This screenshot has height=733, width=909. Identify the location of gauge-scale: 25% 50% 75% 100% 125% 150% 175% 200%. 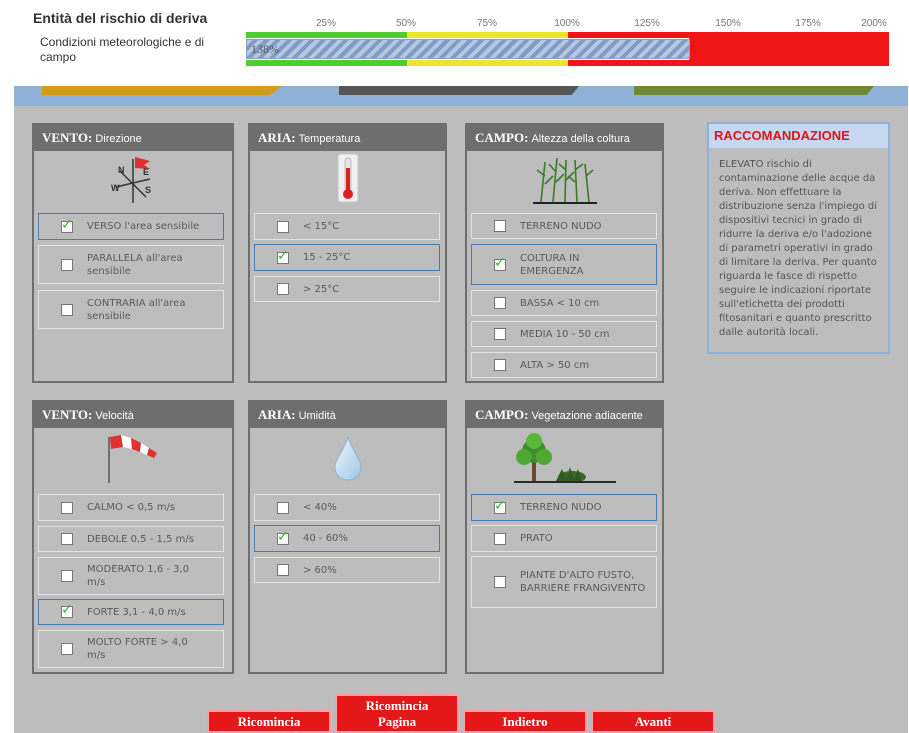
(567, 25).